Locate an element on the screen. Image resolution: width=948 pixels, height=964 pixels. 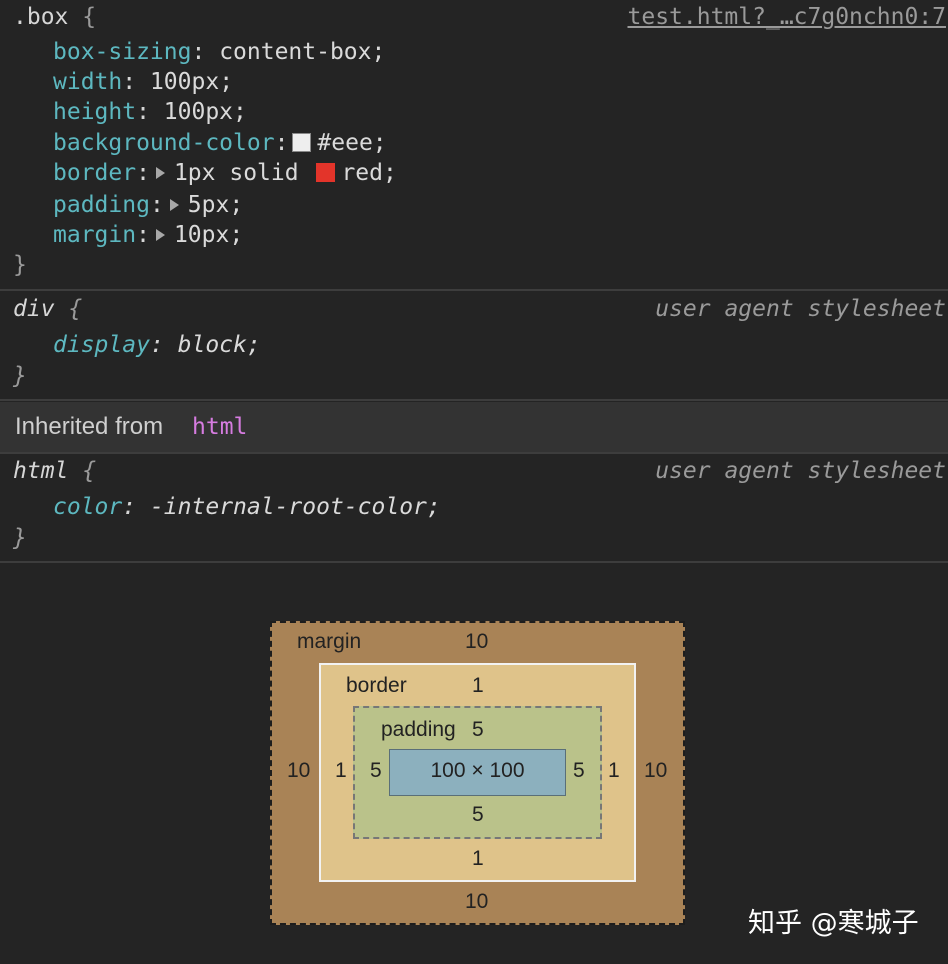
rule-selector-html: html { is located at coordinates (54, 471).